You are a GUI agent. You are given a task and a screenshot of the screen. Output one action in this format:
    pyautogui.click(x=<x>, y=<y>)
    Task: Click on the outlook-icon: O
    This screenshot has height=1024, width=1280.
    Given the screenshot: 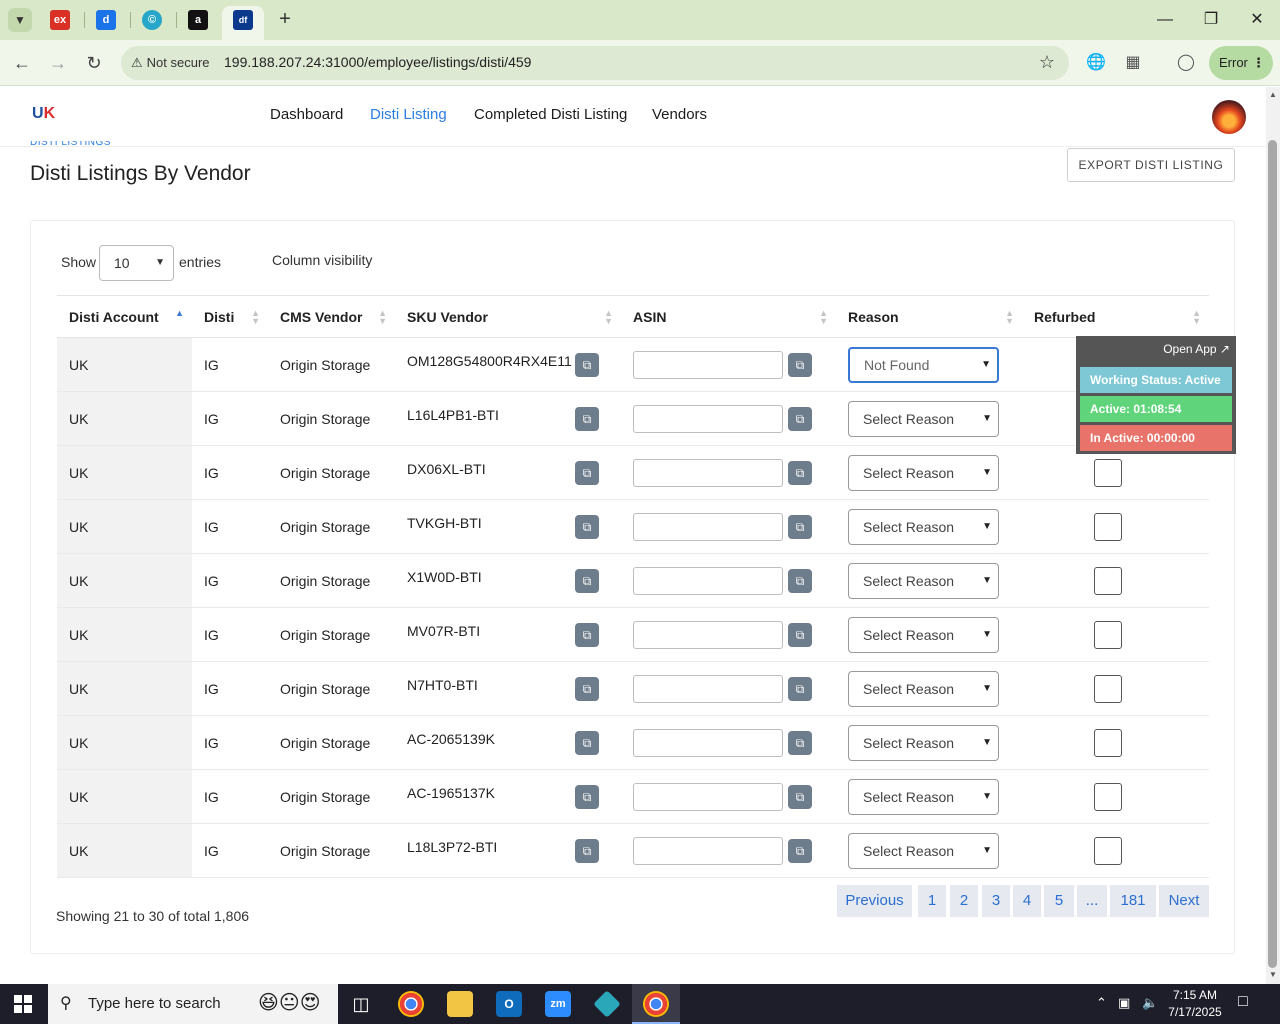 What is the action you would take?
    pyautogui.click(x=509, y=1004)
    